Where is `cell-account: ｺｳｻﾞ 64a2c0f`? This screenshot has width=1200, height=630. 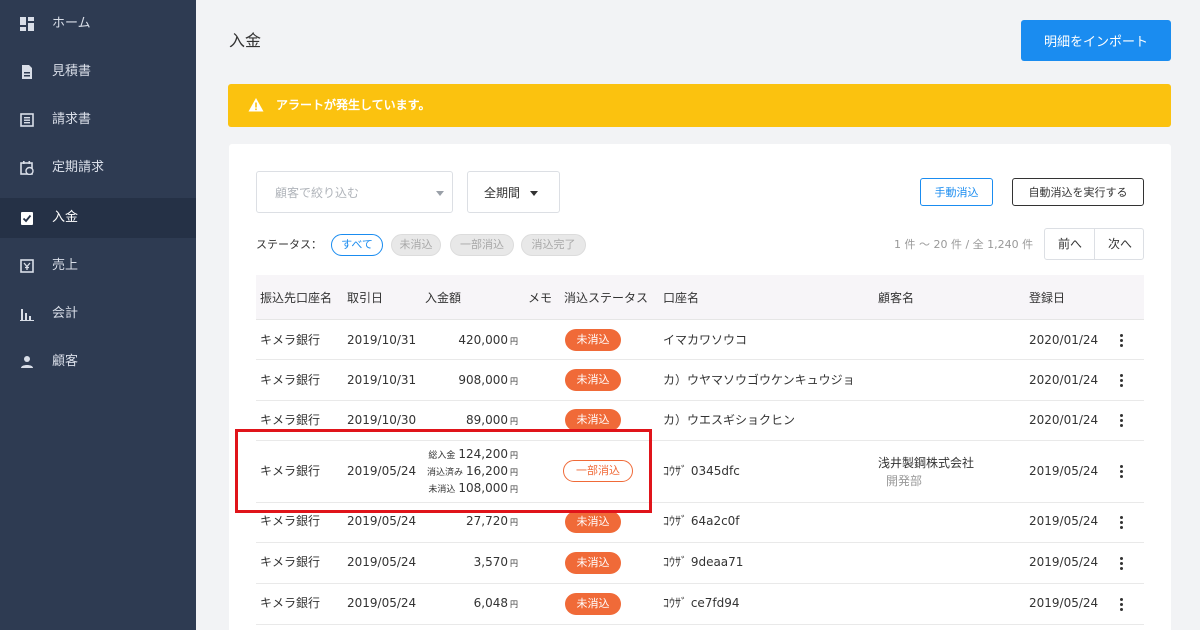 cell-account: ｺｳｻﾞ 64a2c0f is located at coordinates (701, 521).